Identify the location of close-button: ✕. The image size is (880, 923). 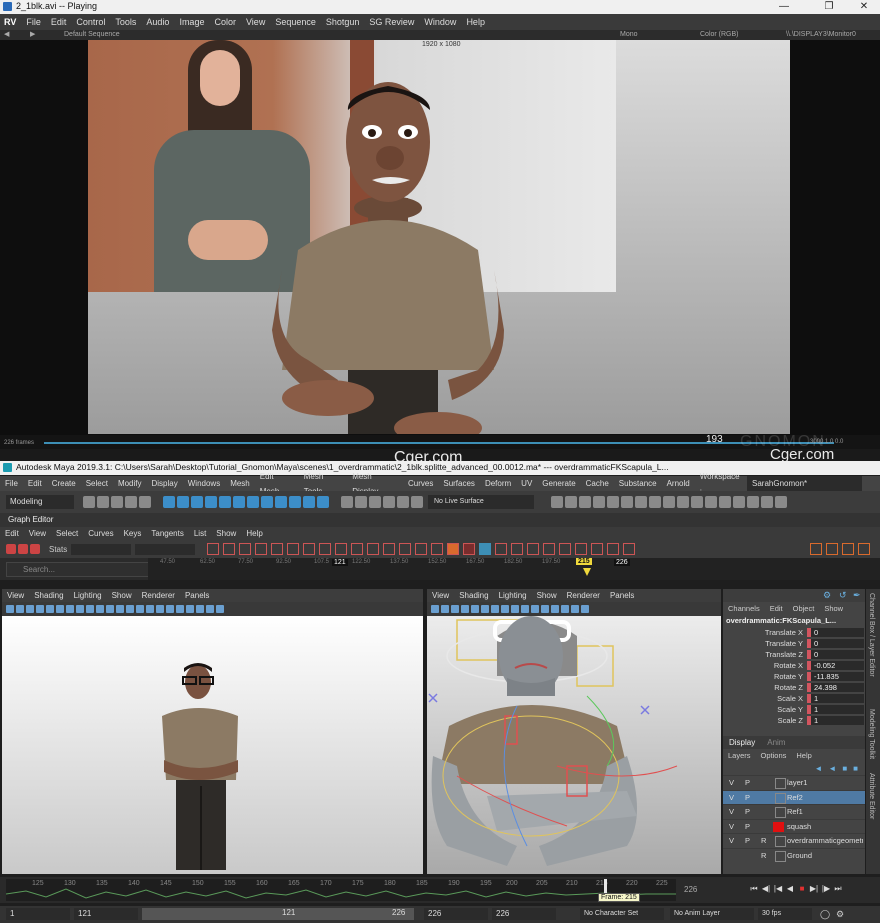
(864, 7).